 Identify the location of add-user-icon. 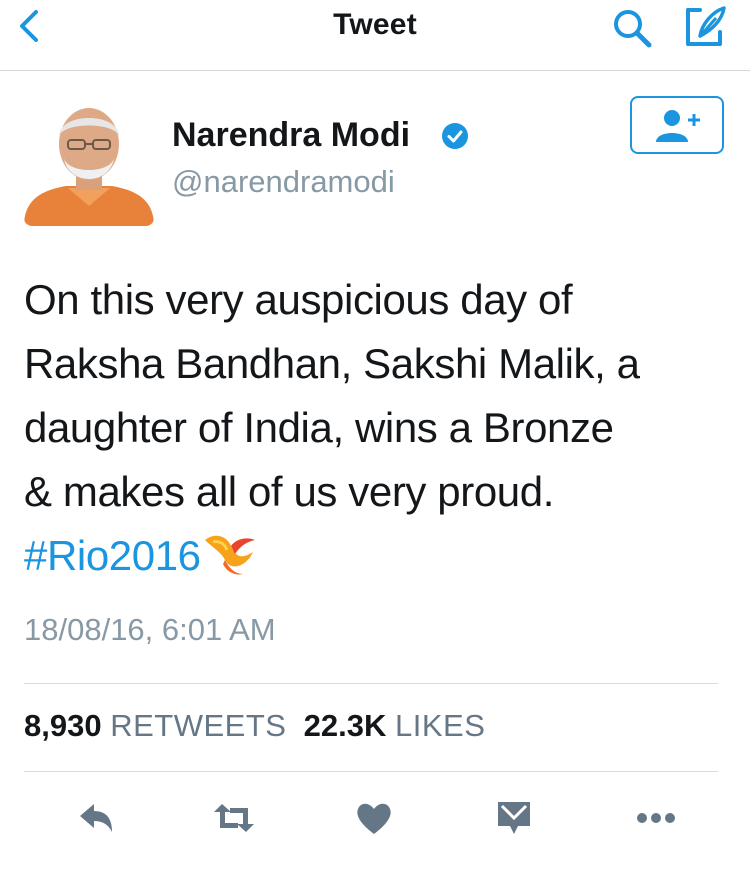
(678, 126).